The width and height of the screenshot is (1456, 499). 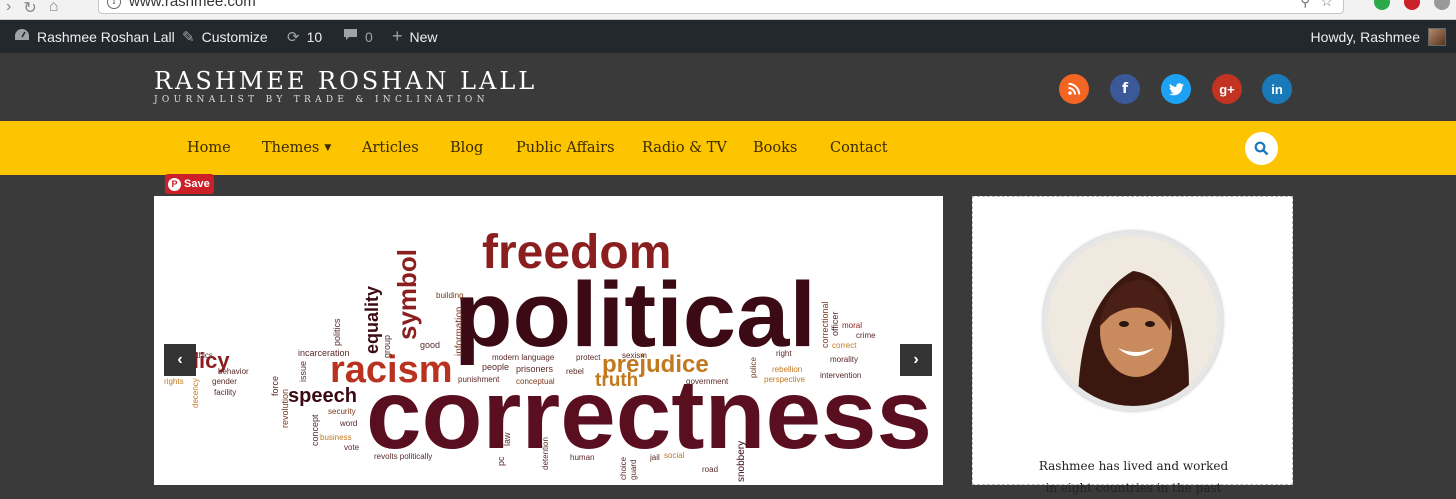 I want to click on word-group: group, so click(x=387, y=346).